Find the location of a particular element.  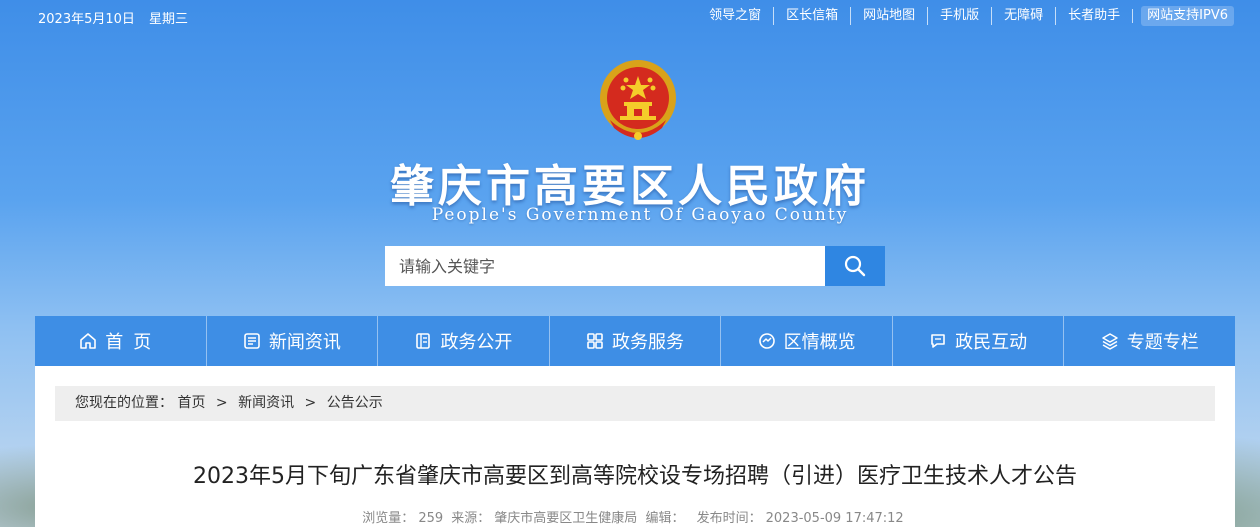

nav-item-home: 首页 is located at coordinates (120, 341).